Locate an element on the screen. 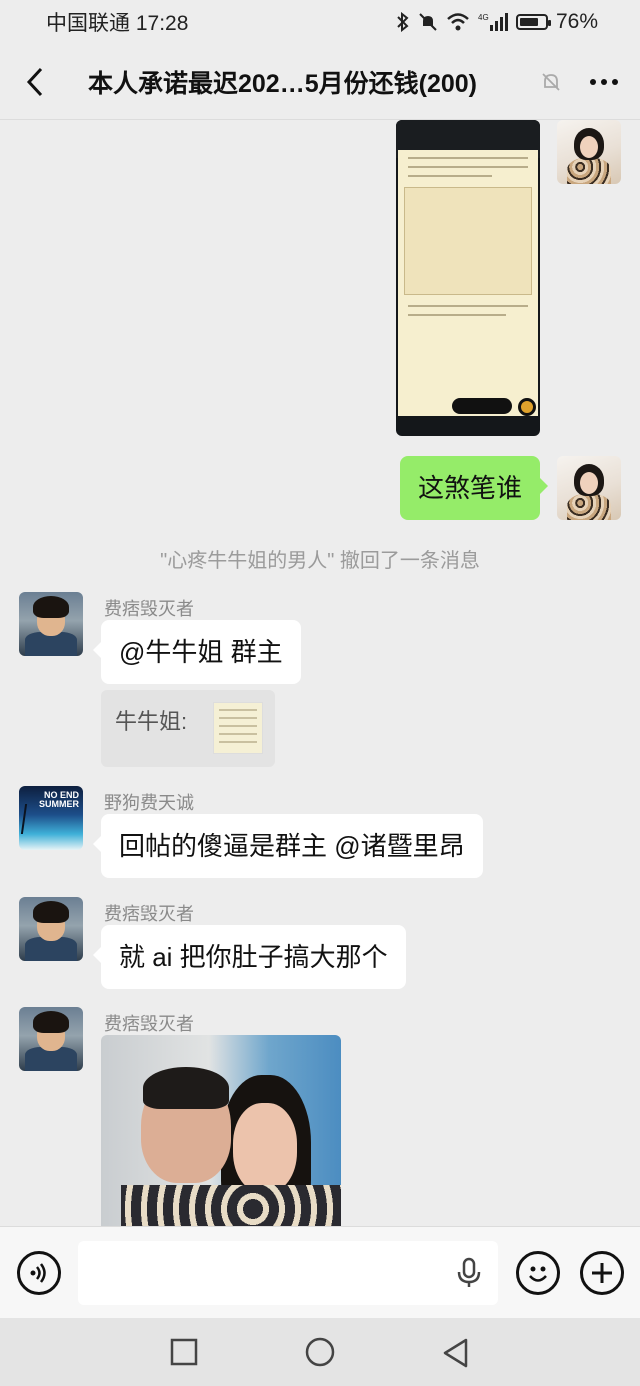 Image resolution: width=640 pixels, height=1386 pixels. quoted-message: 牛牛姐: is located at coordinates (188, 728).